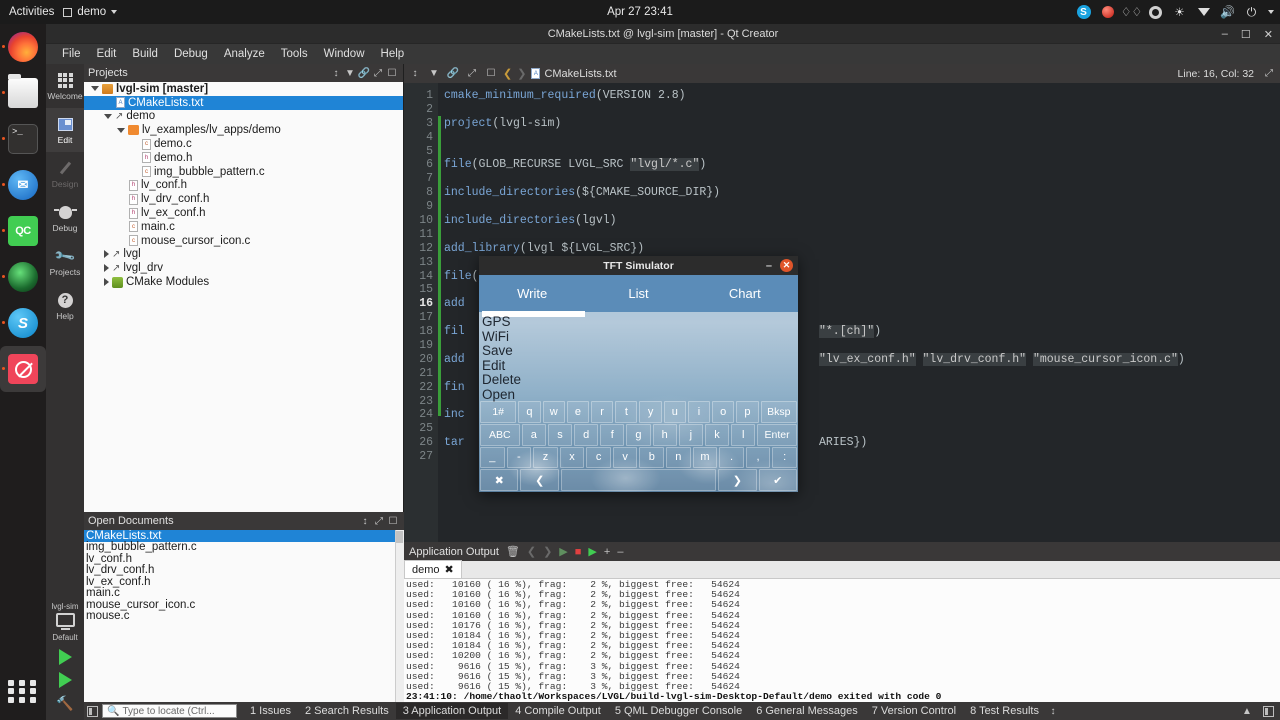 Image resolution: width=1280 pixels, height=720 pixels. What do you see at coordinates (65, 86) in the screenshot?
I see `mode-welcome: Welcome` at bounding box center [65, 86].